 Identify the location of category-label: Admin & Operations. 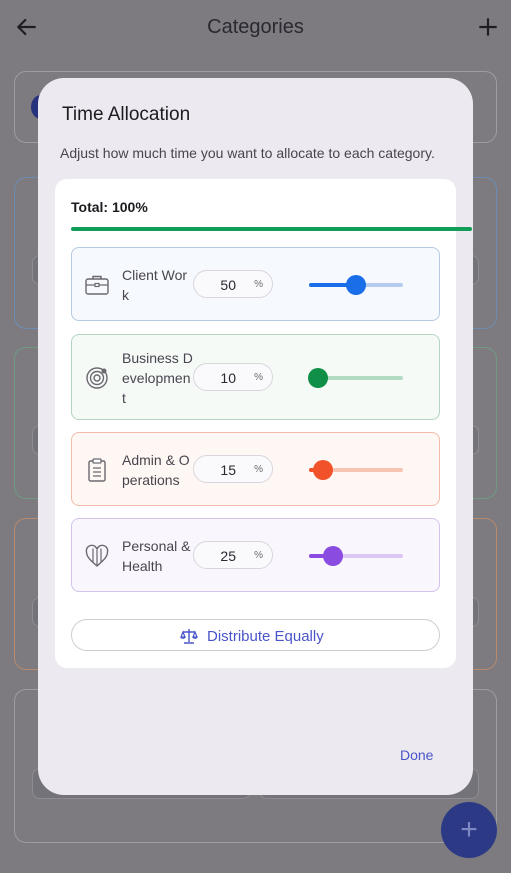
(156, 470).